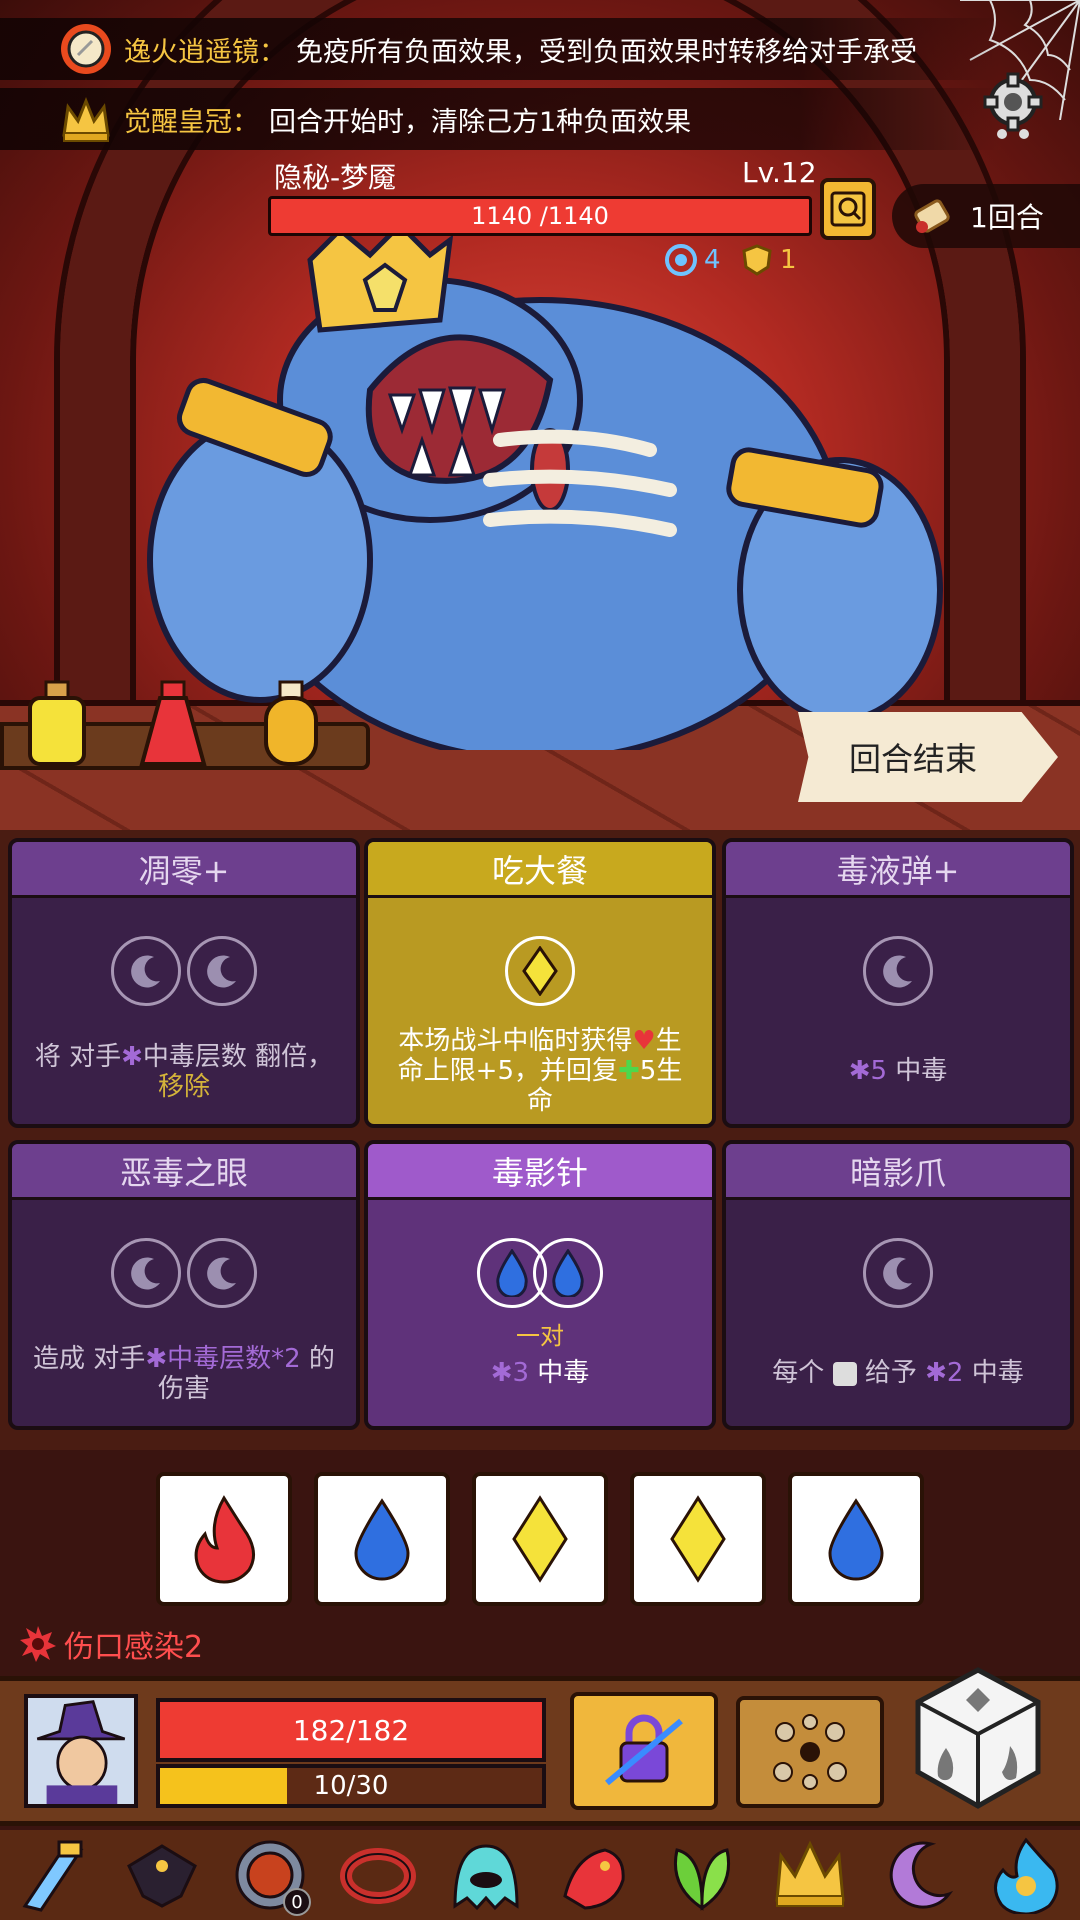  What do you see at coordinates (540, 1336) in the screenshot?
I see `pair-requirement-label: 一对` at bounding box center [540, 1336].